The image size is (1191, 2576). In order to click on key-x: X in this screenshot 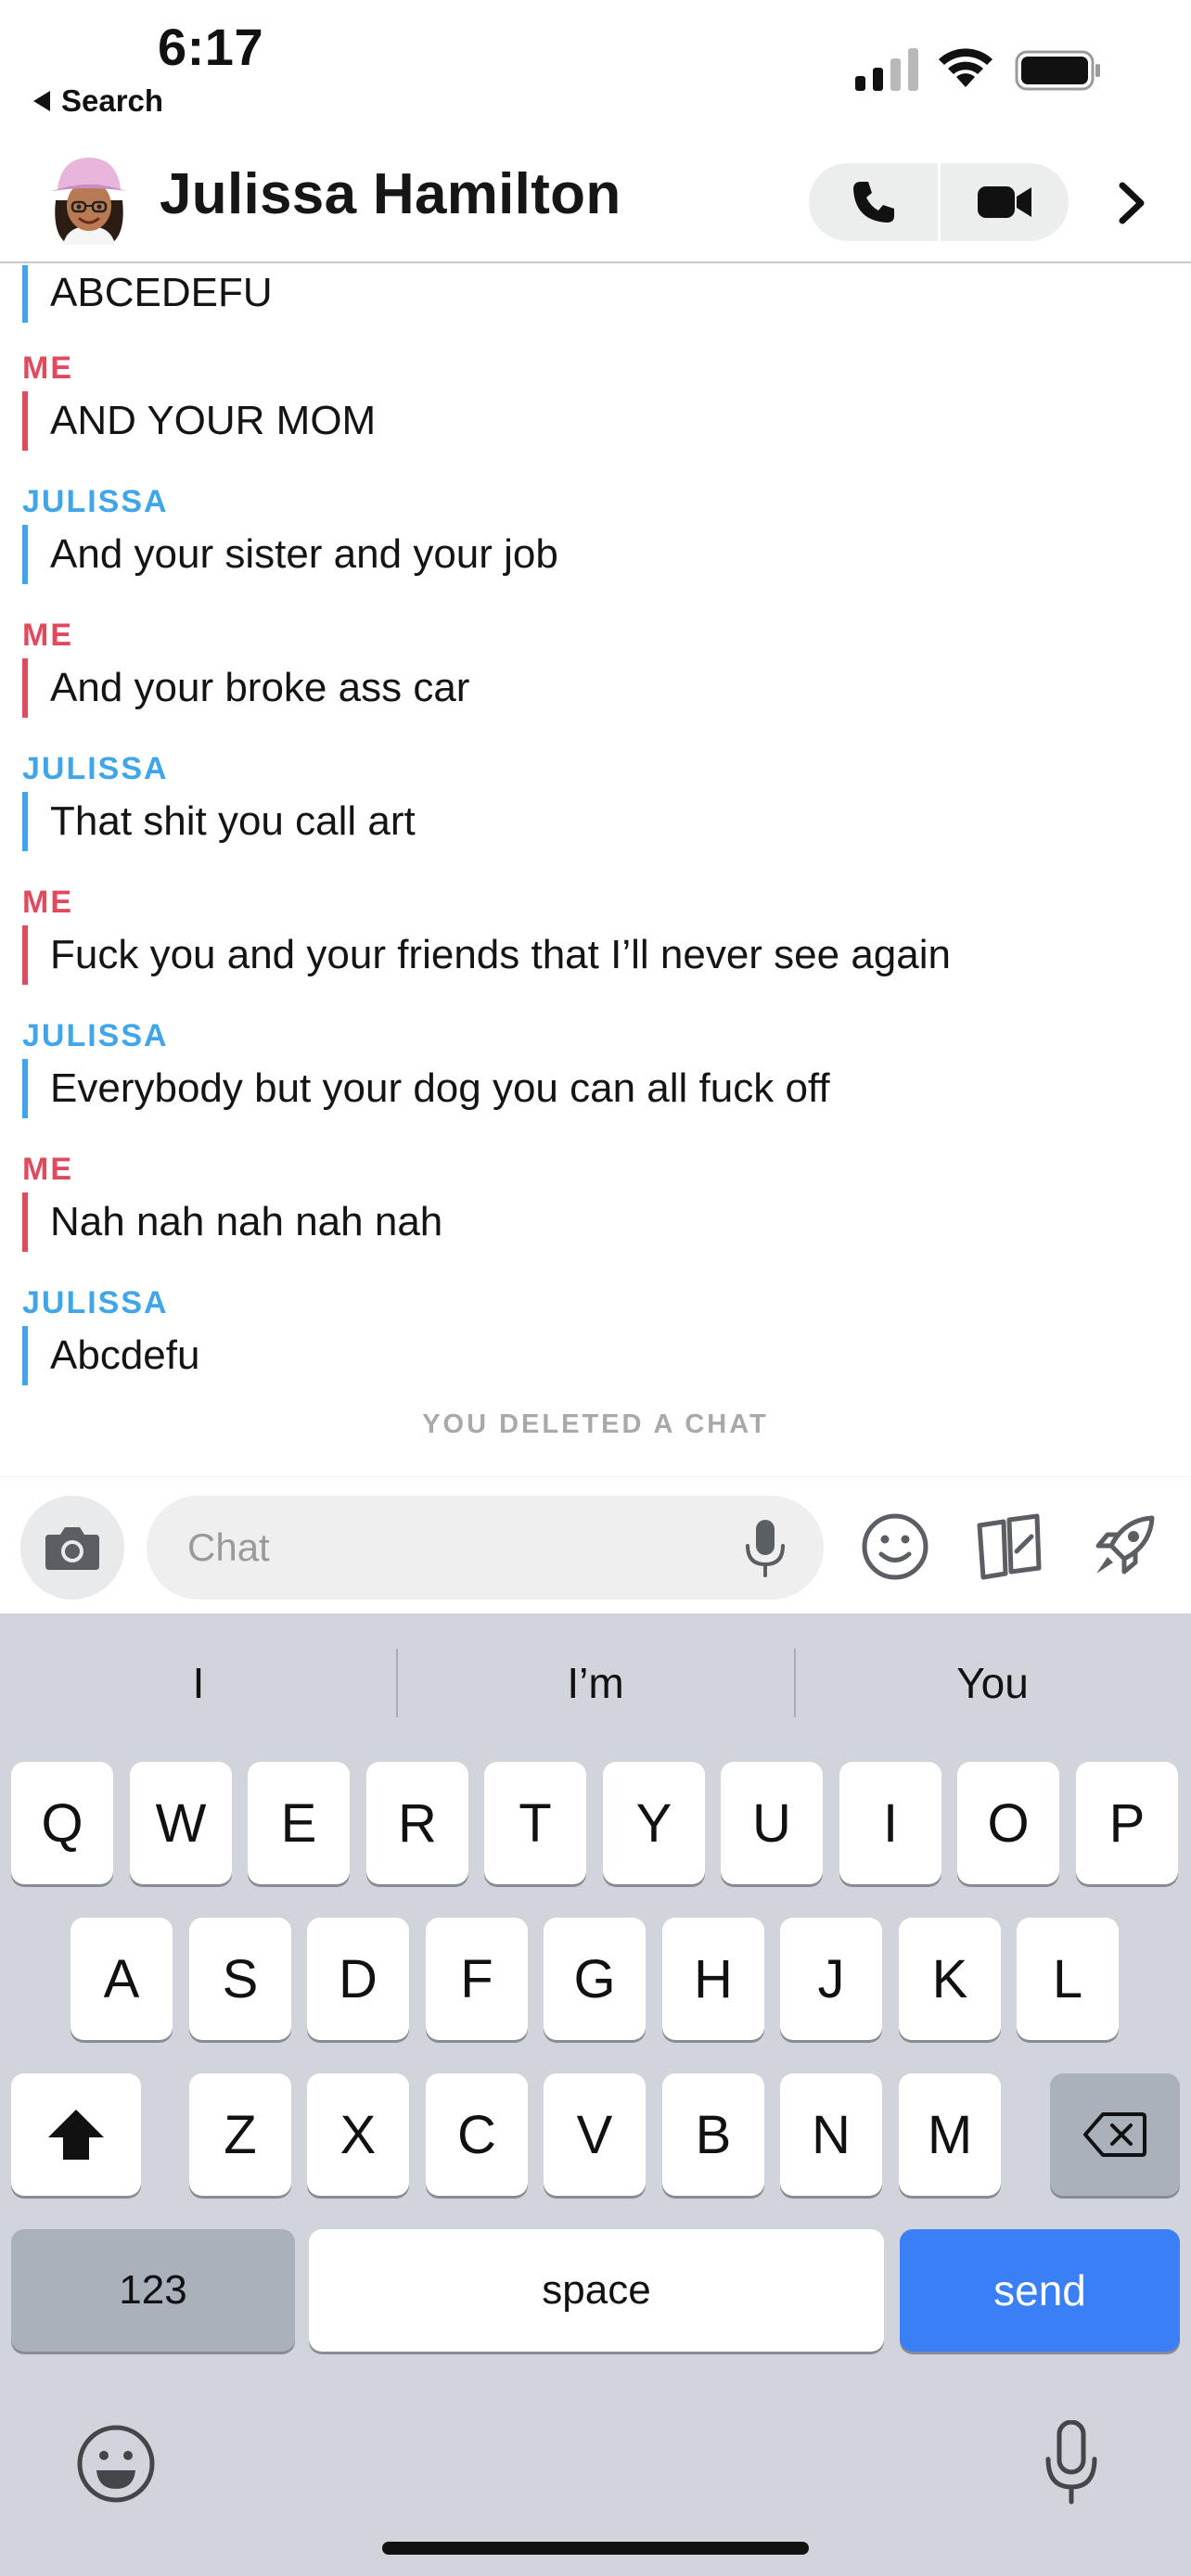, I will do `click(358, 2134)`.